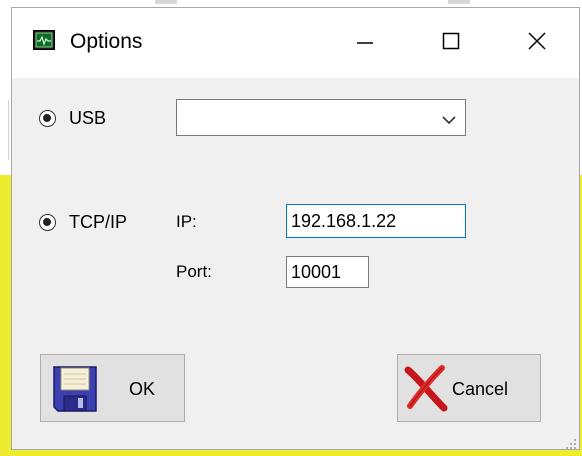  What do you see at coordinates (426, 390) in the screenshot?
I see `red-x-icon` at bounding box center [426, 390].